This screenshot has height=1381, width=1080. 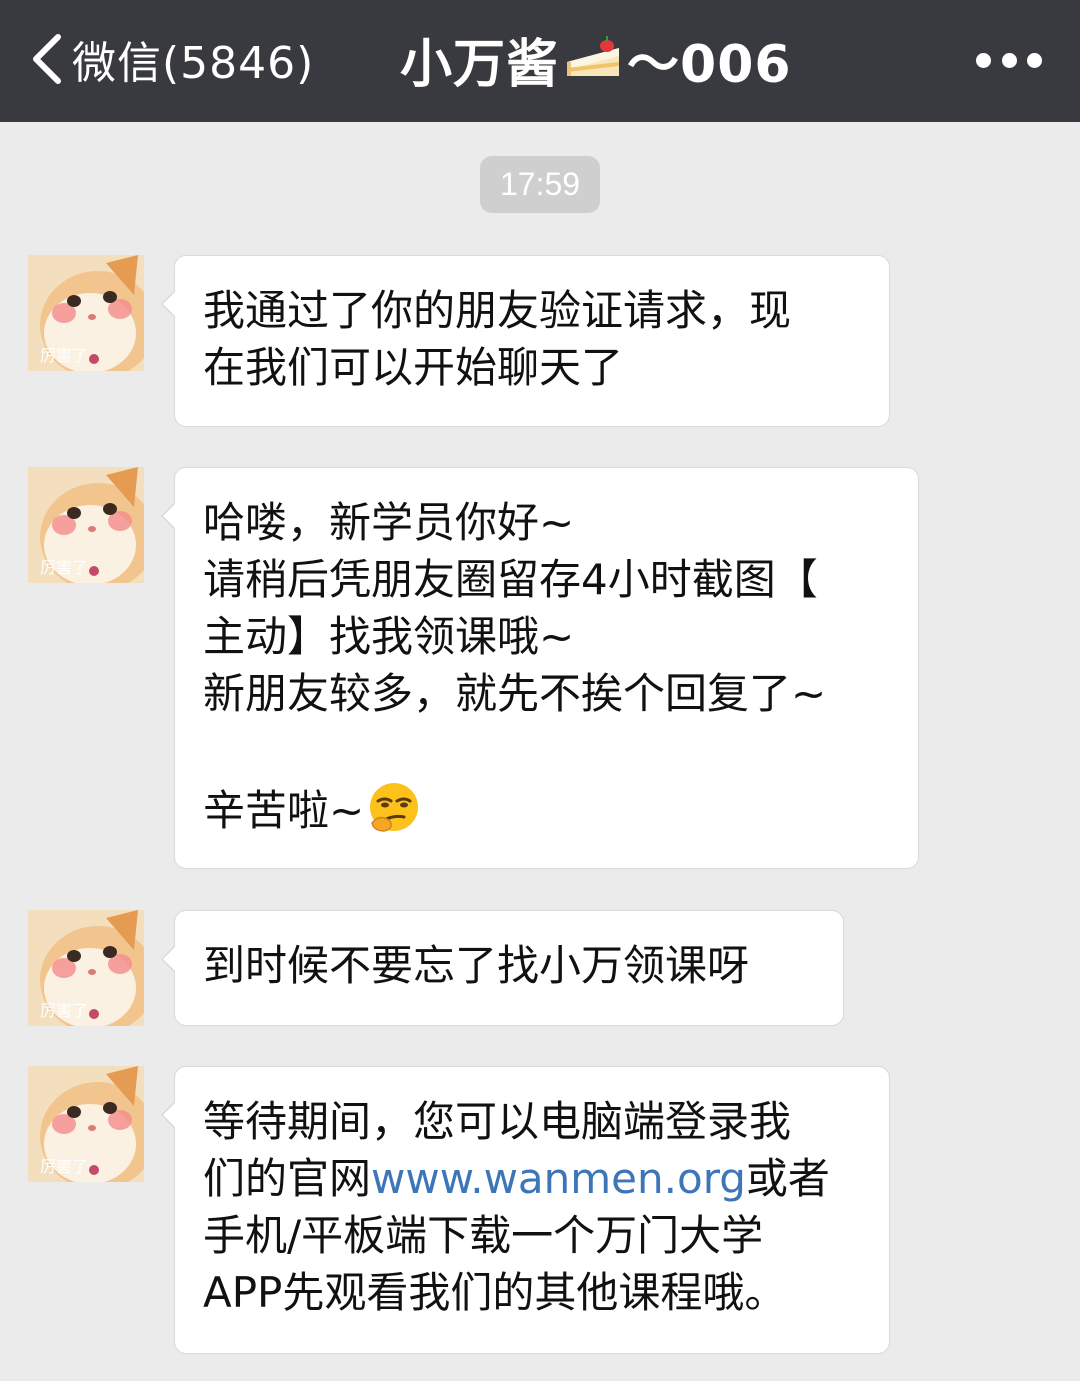 I want to click on back-button: 微信(5846), so click(x=170, y=59).